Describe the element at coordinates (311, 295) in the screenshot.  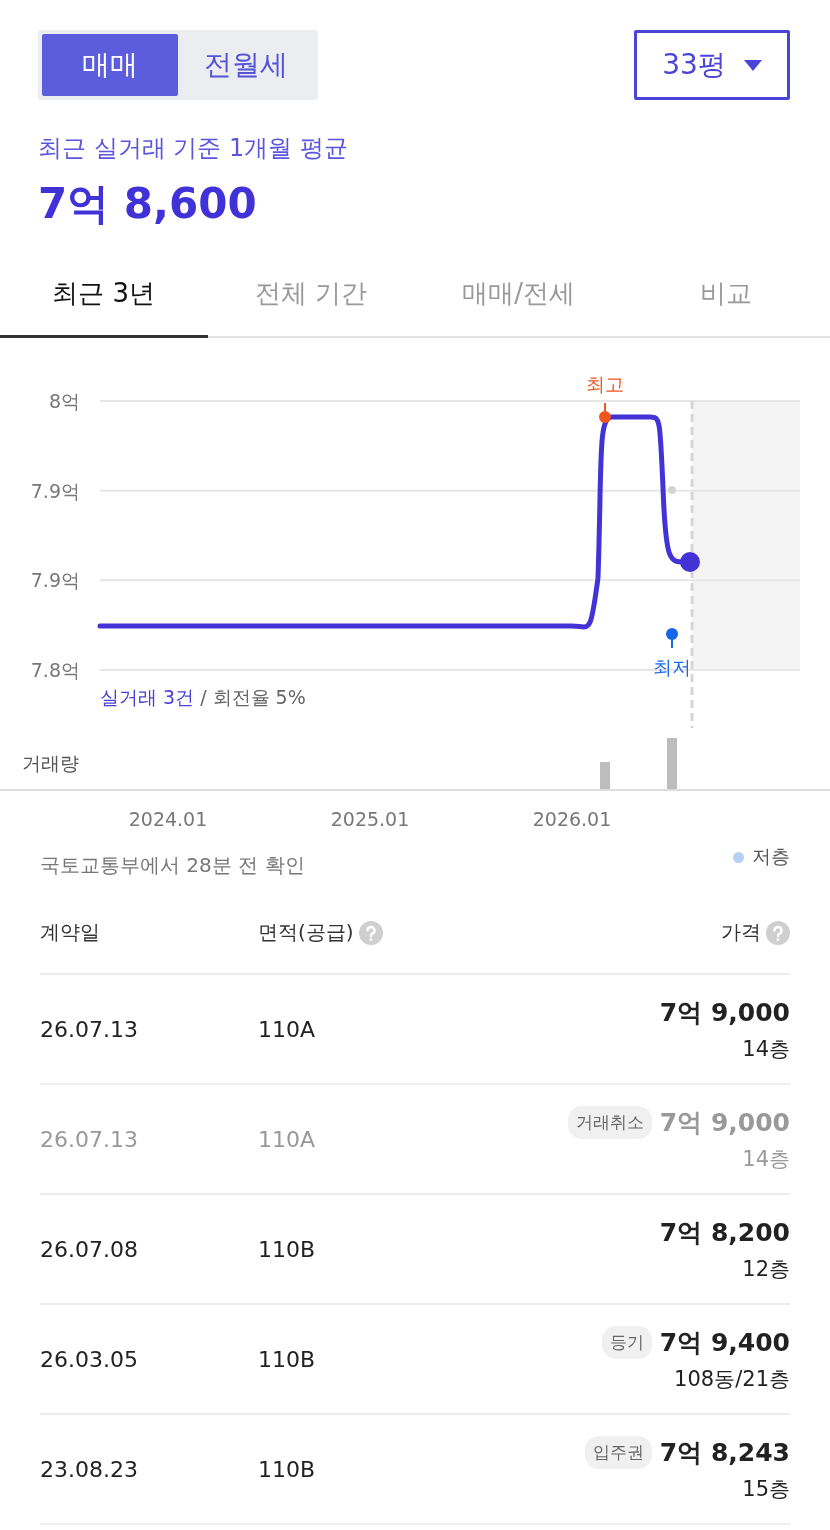
I see `period-tab: 전체 기간` at that location.